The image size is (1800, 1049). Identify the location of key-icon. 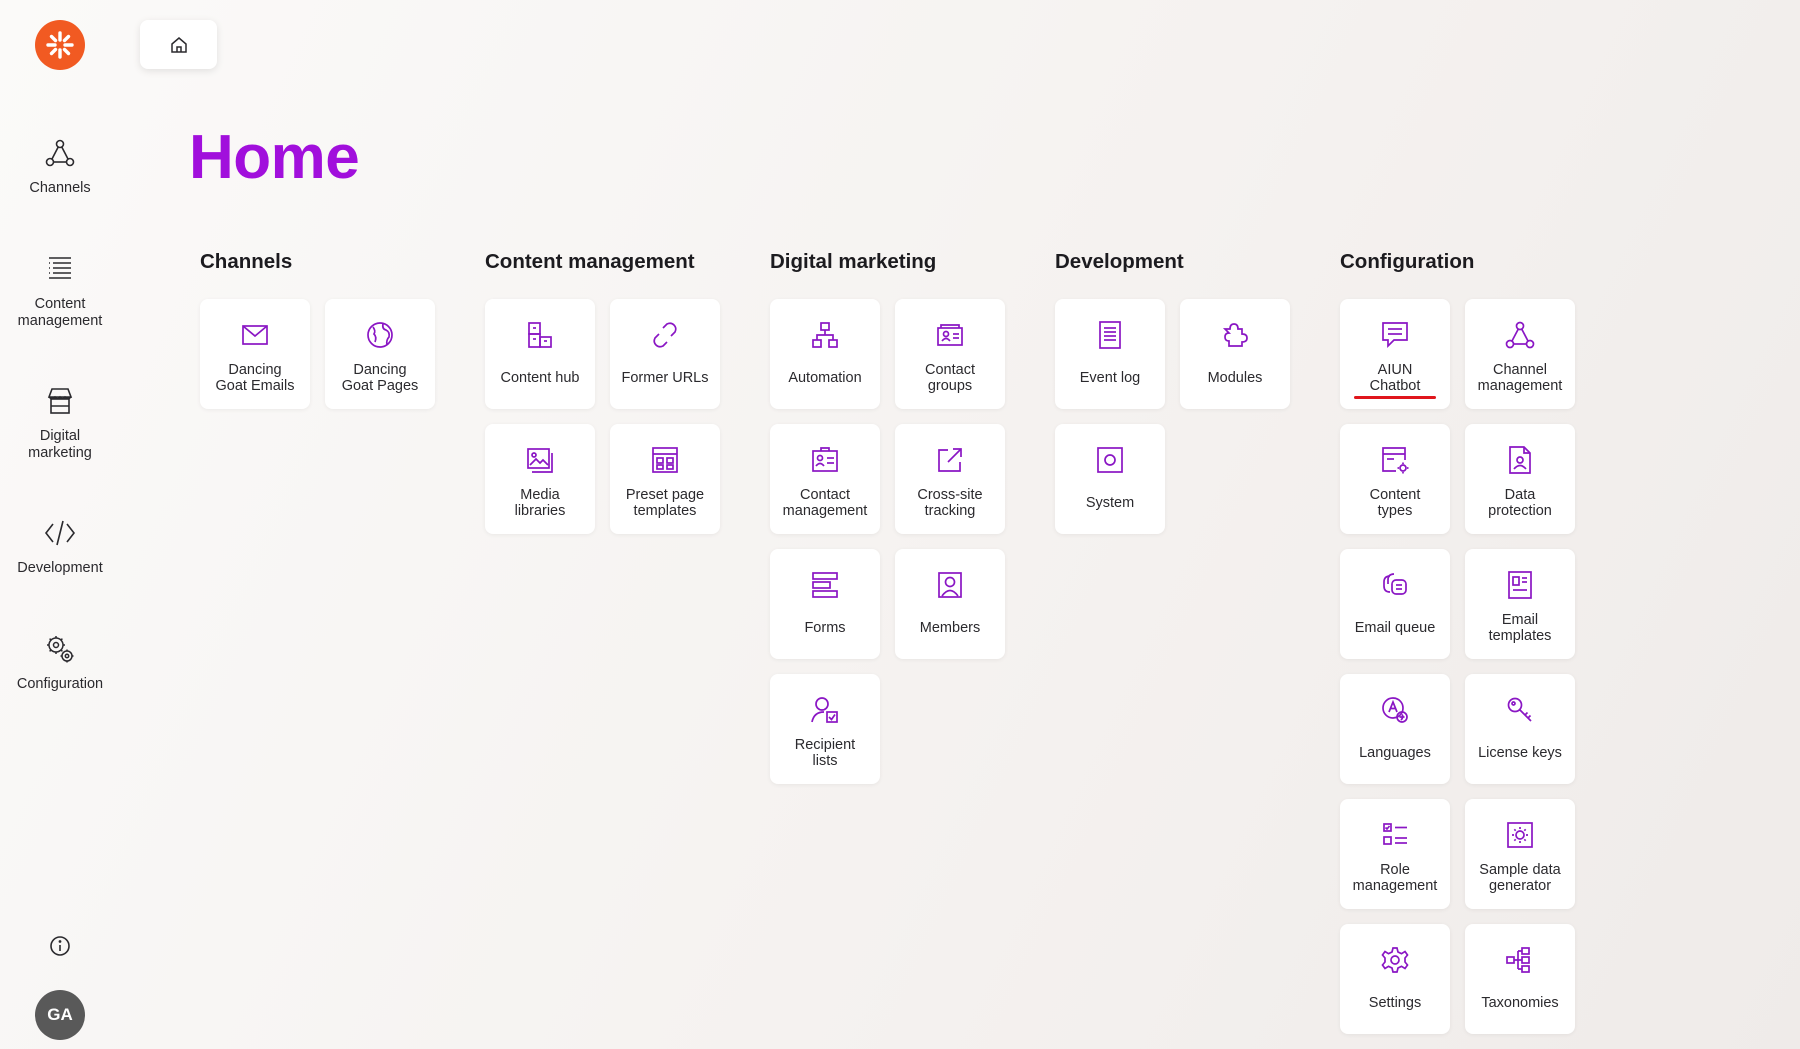
(1520, 710).